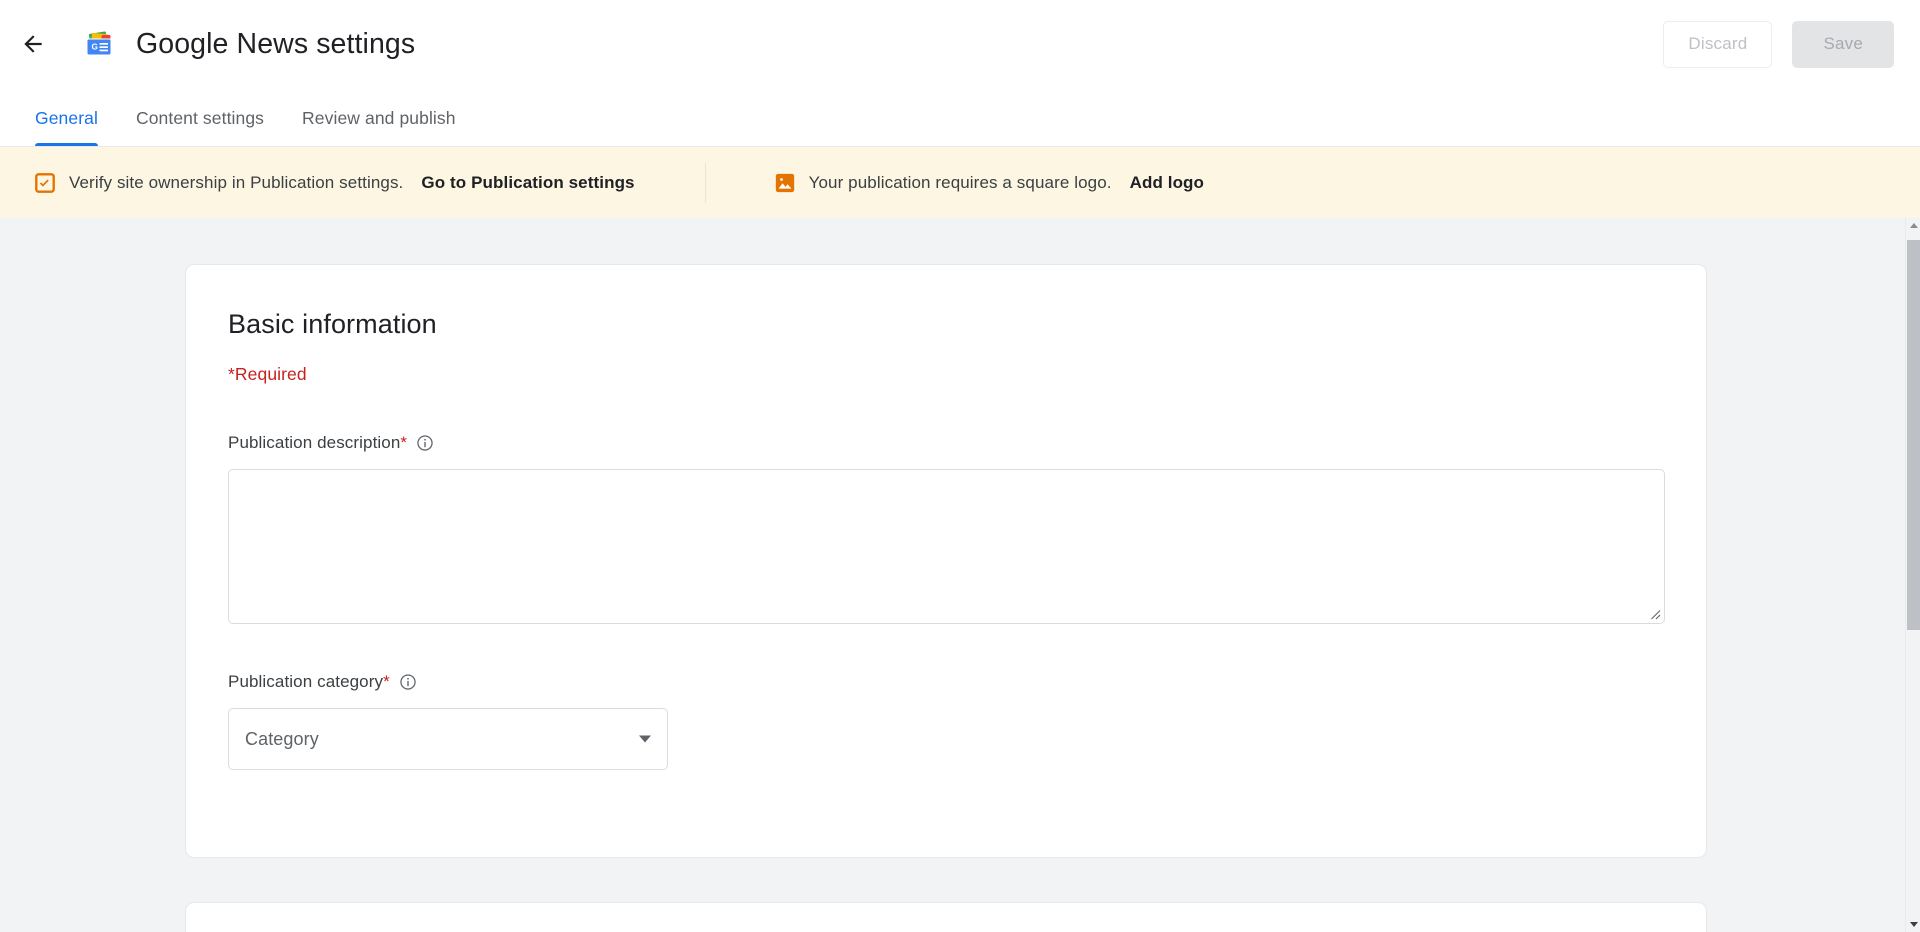 The width and height of the screenshot is (1920, 932). I want to click on card-title-basic-information: Basic information, so click(332, 324).